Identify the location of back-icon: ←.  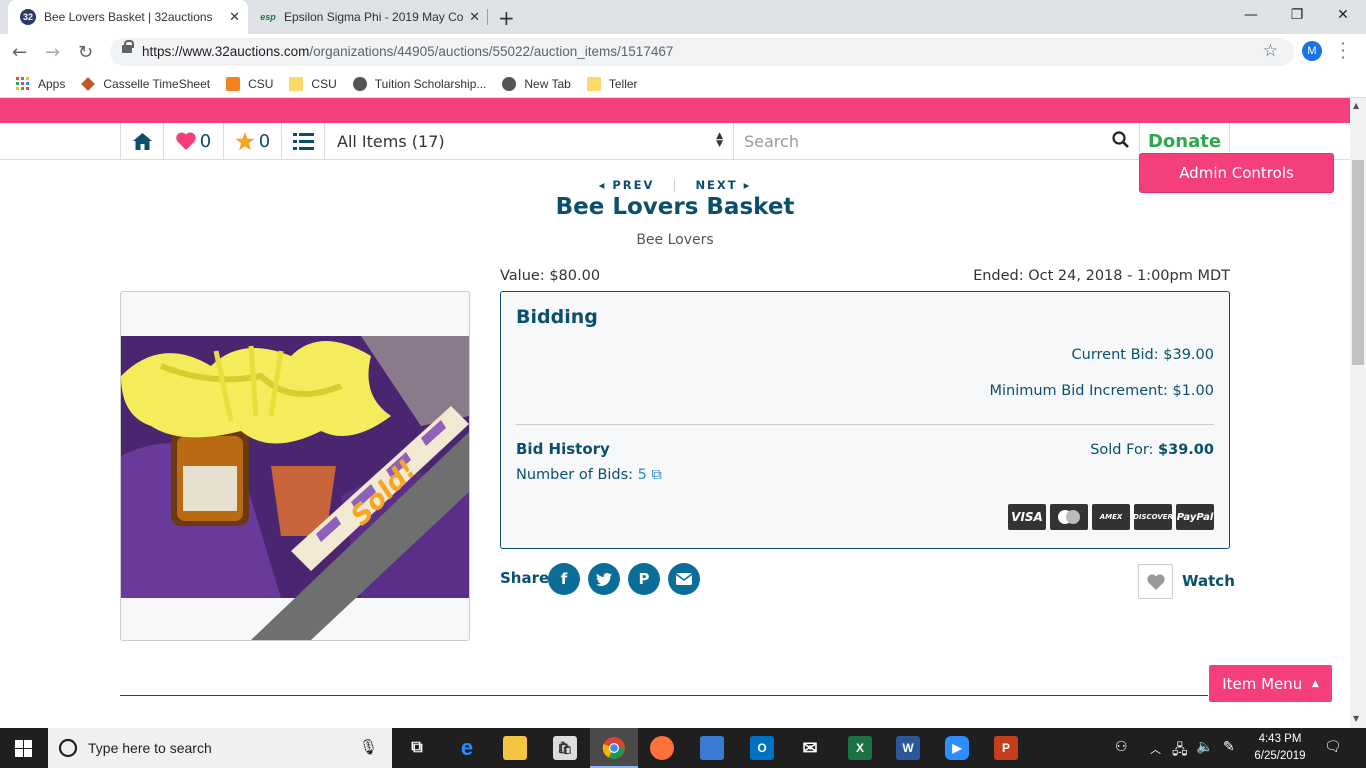
(19, 52).